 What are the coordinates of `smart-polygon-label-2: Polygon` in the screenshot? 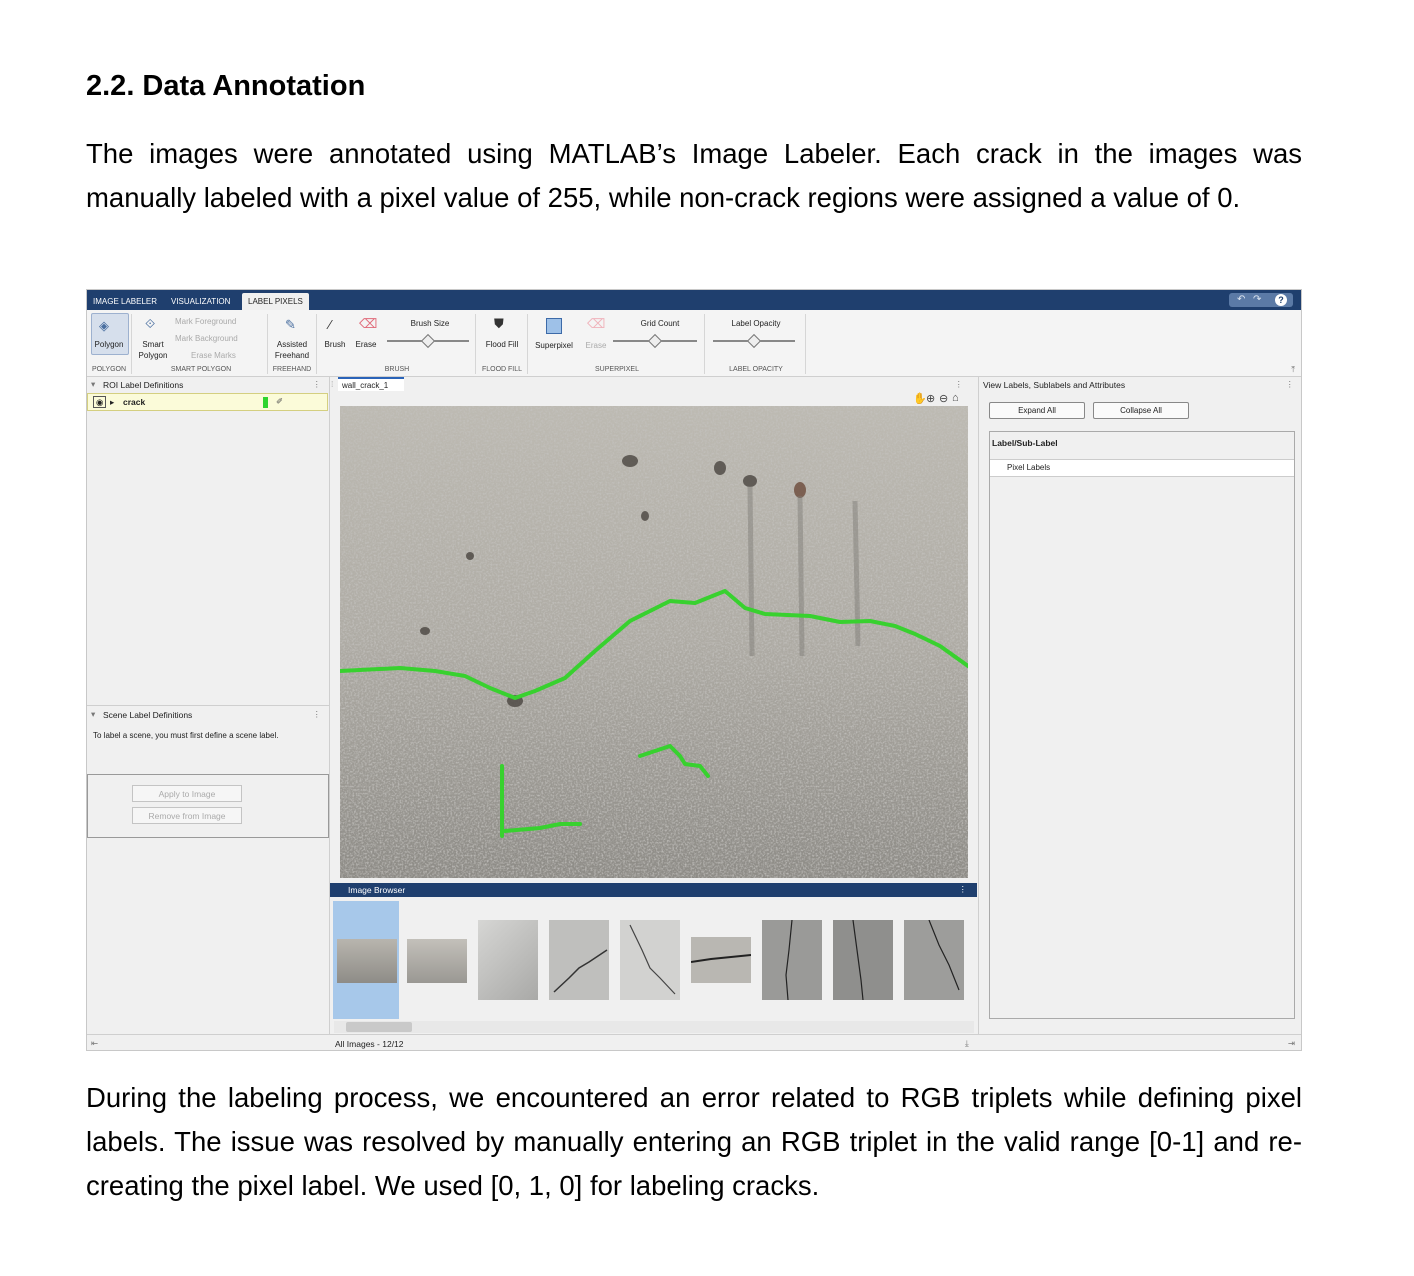 It's located at (153, 356).